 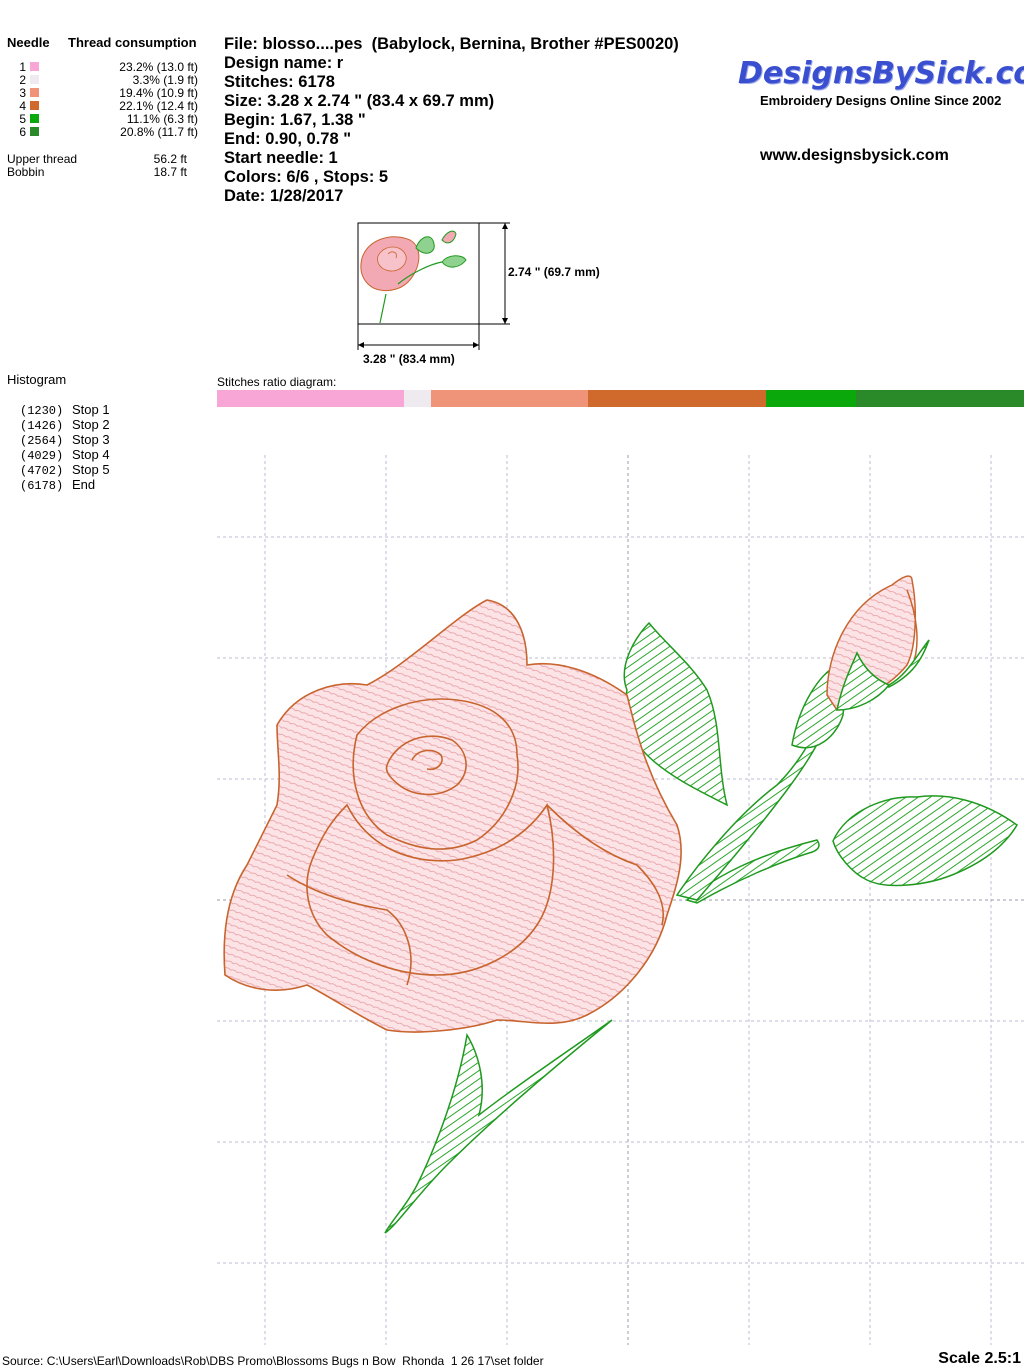 What do you see at coordinates (409, 359) in the screenshot?
I see `thumbnail-width-label: 3.28 " (83.4 mm)` at bounding box center [409, 359].